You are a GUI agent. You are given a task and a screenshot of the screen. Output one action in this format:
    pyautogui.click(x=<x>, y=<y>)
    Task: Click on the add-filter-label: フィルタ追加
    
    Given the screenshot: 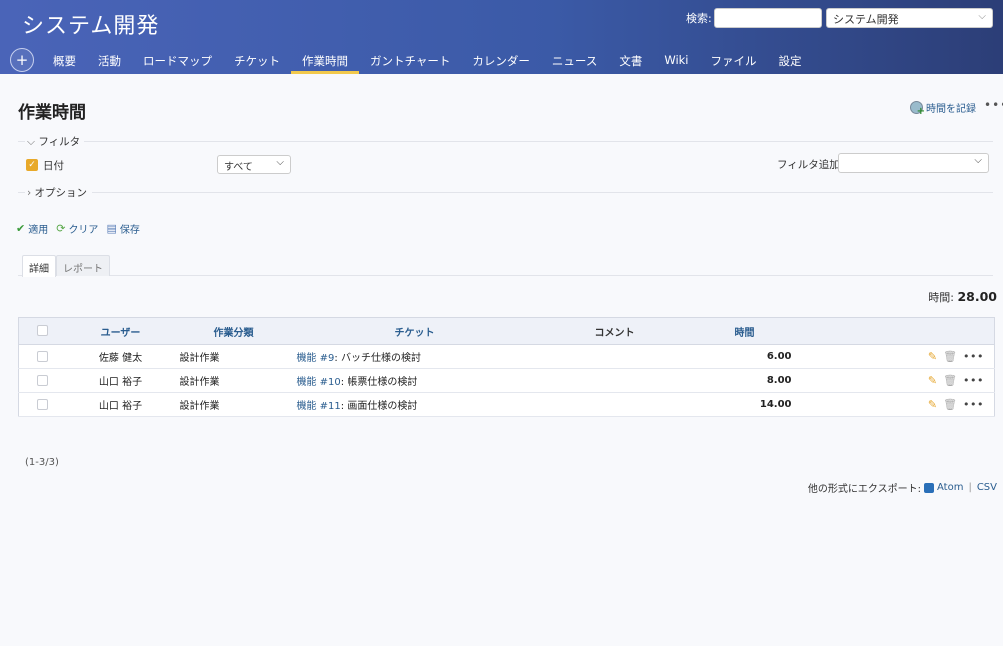 What is the action you would take?
    pyautogui.click(x=808, y=165)
    